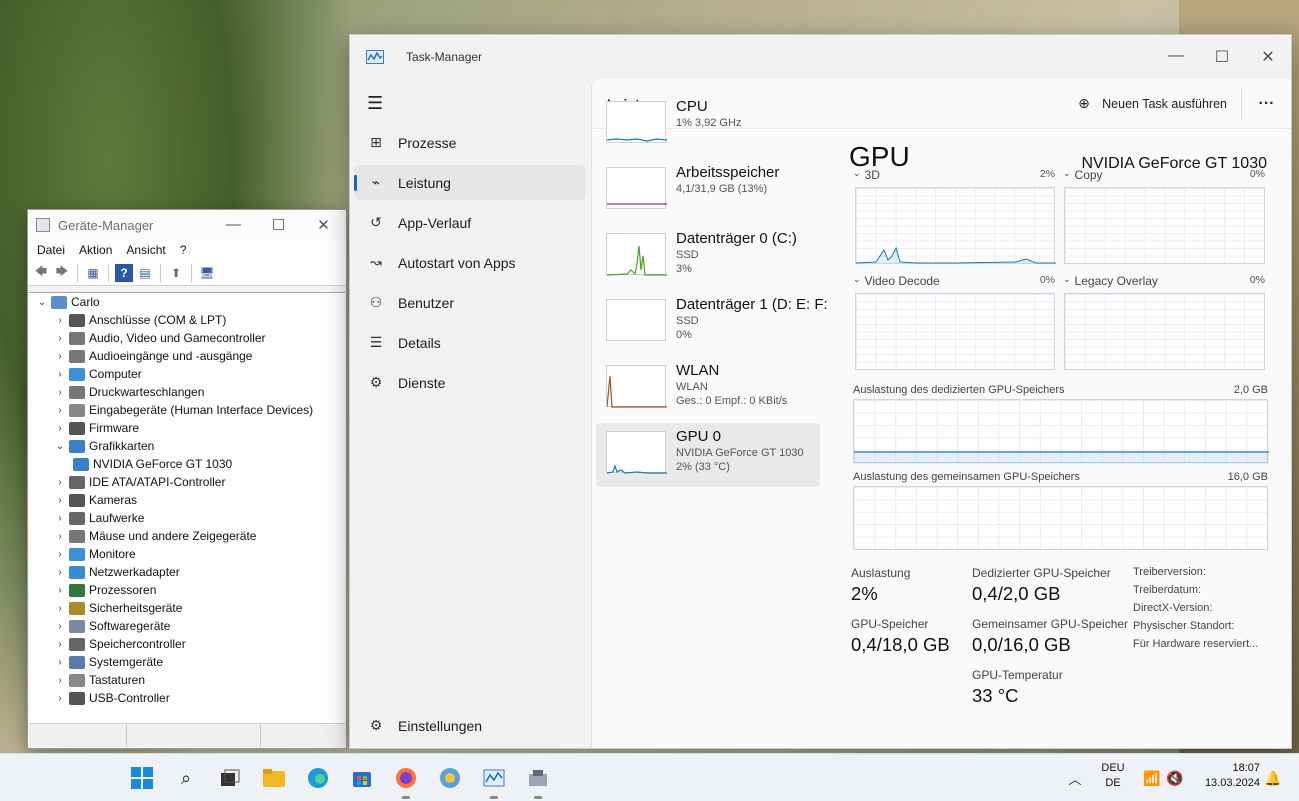 The width and height of the screenshot is (1299, 801). I want to click on engine-legacy-overlay: ⌄ Legacy Overlay 0%, so click(1164, 281).